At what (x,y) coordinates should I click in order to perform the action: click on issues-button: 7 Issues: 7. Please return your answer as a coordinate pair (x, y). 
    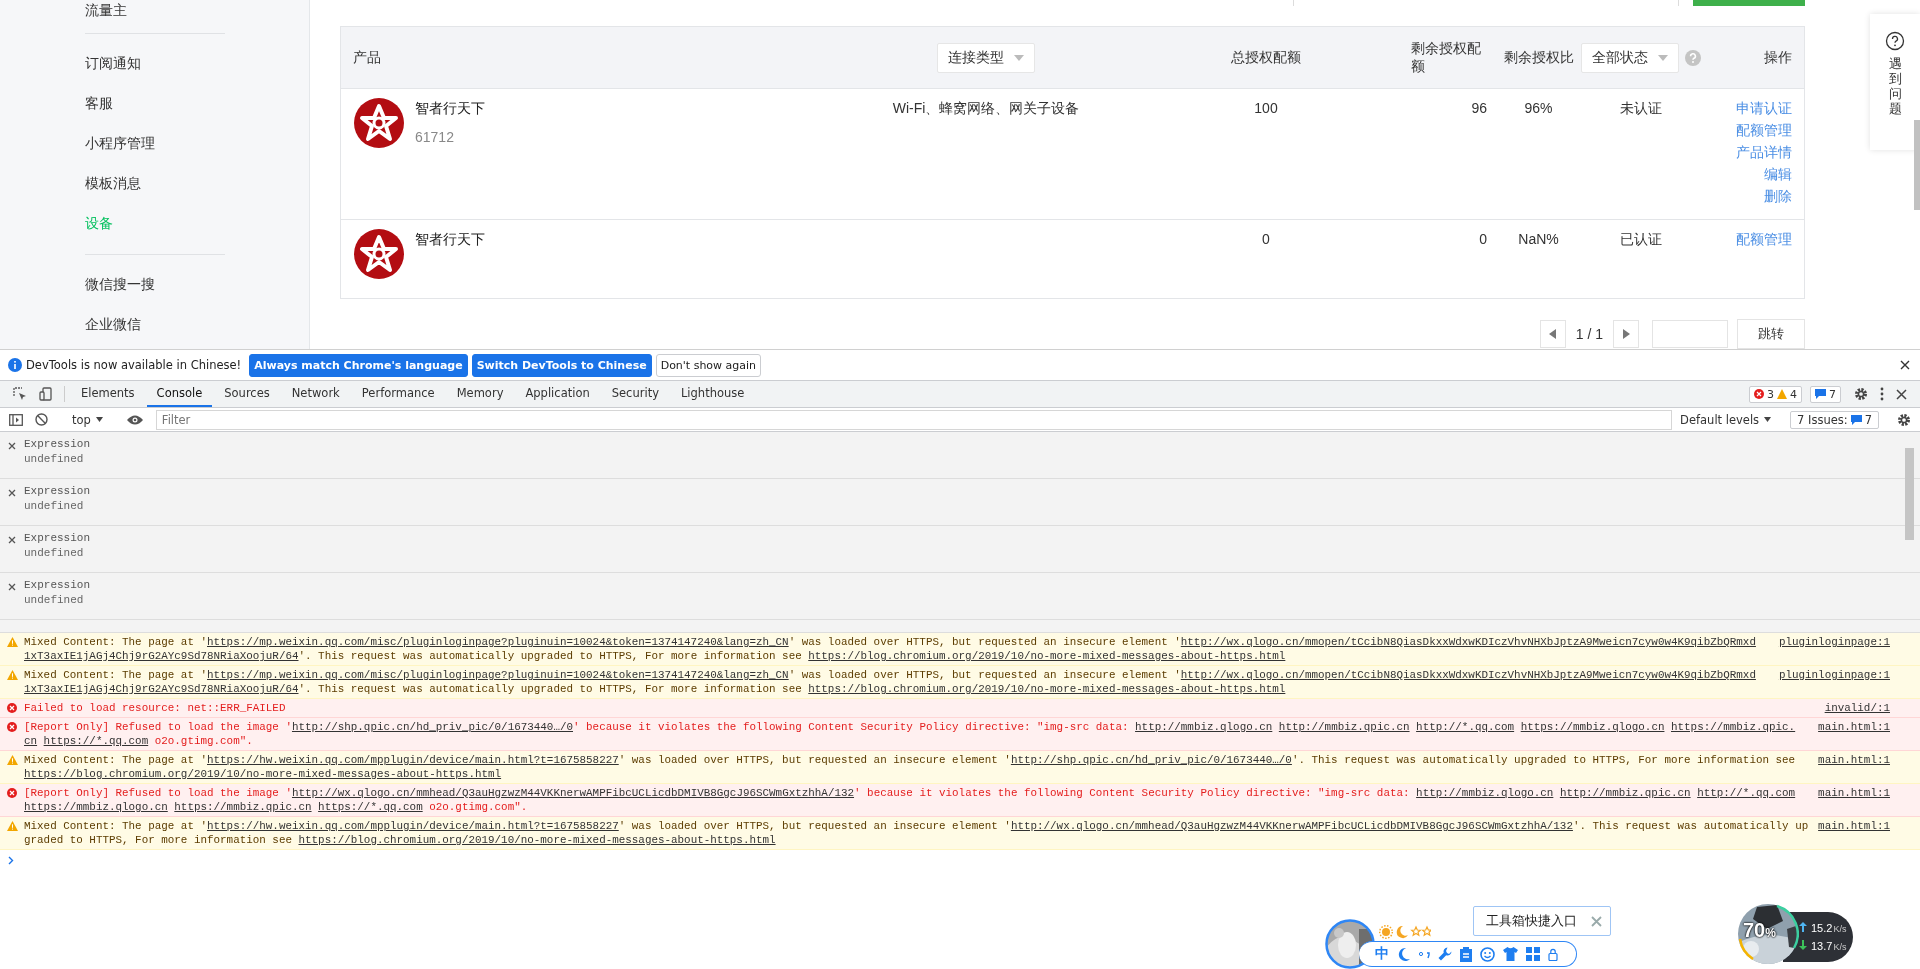
    Looking at the image, I should click on (1834, 419).